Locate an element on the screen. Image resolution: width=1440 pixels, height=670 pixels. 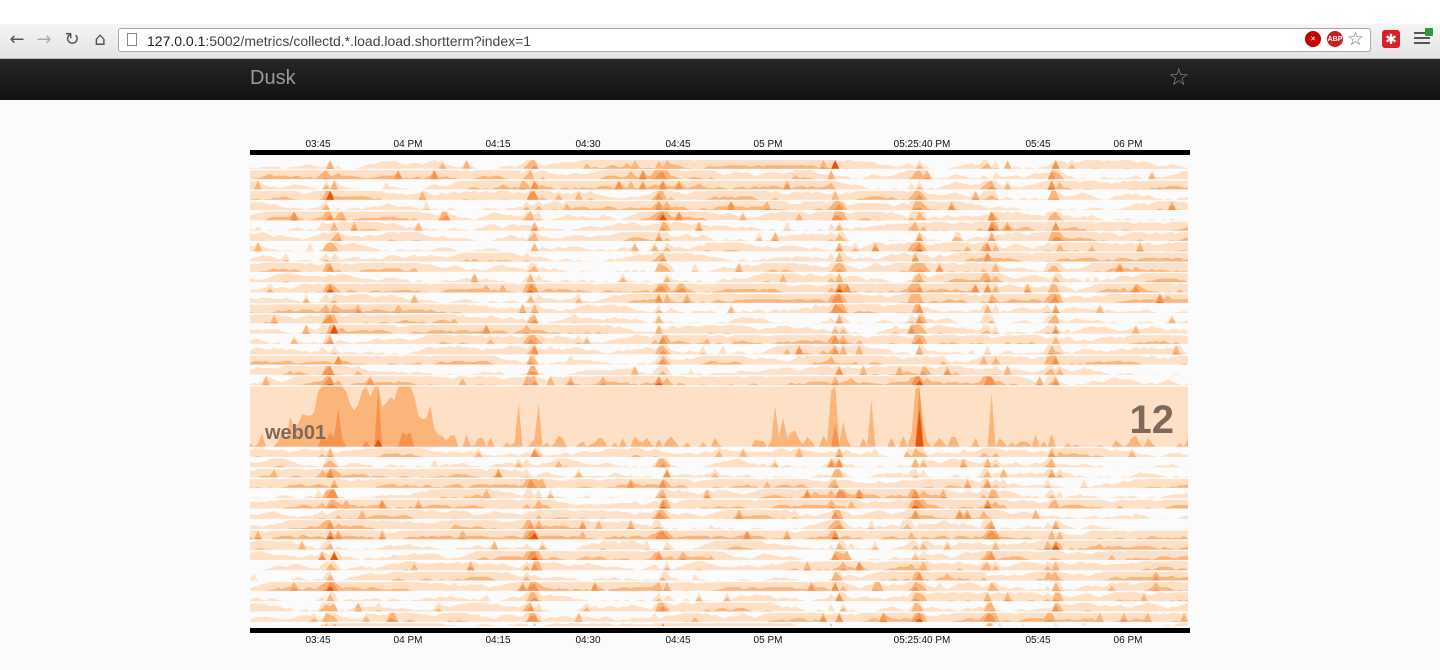
time-tick: 04:15 is located at coordinates (498, 144).